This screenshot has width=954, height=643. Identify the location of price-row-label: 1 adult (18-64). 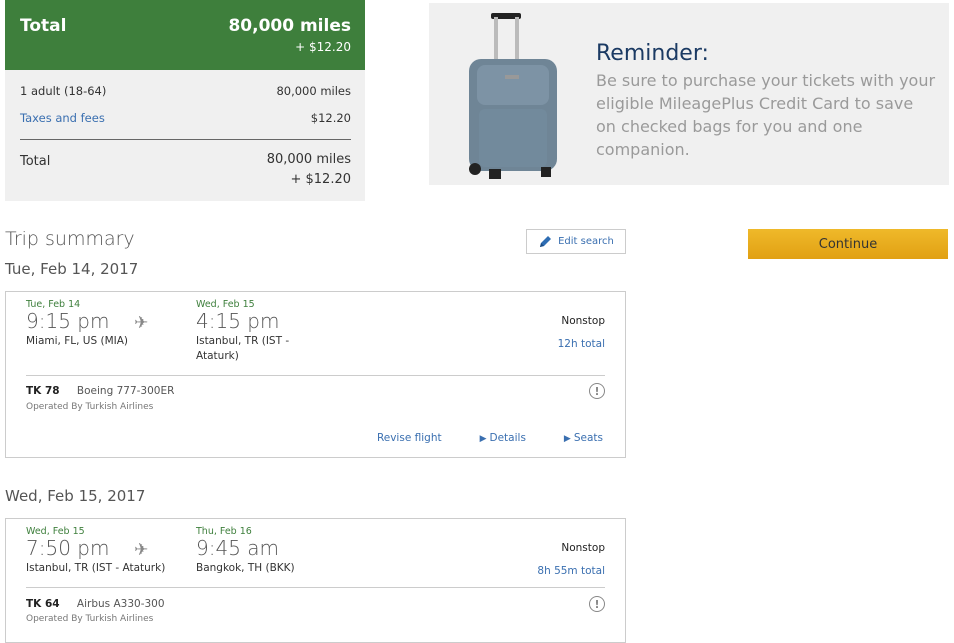
(63, 91).